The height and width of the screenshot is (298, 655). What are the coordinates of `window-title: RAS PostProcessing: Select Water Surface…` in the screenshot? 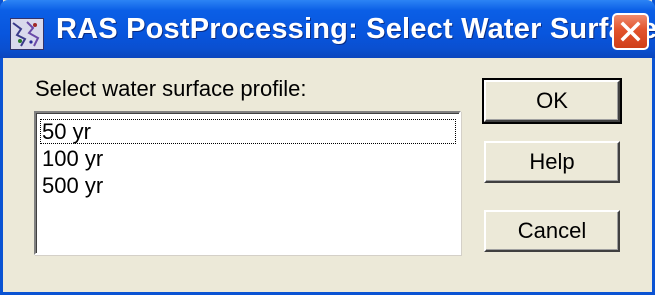 It's located at (355, 29).